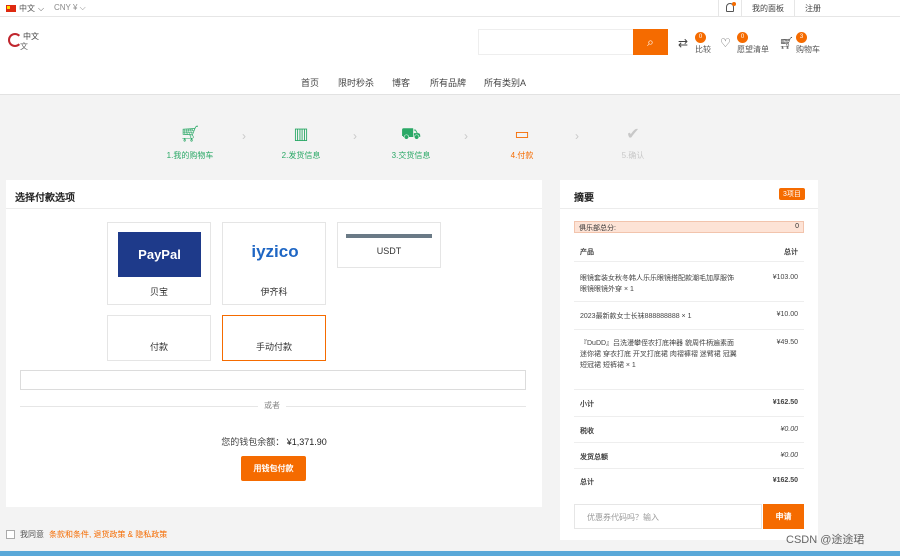 This screenshot has height=556, width=900. Describe the element at coordinates (807, 8) in the screenshot. I see `register-link: 注册` at that location.